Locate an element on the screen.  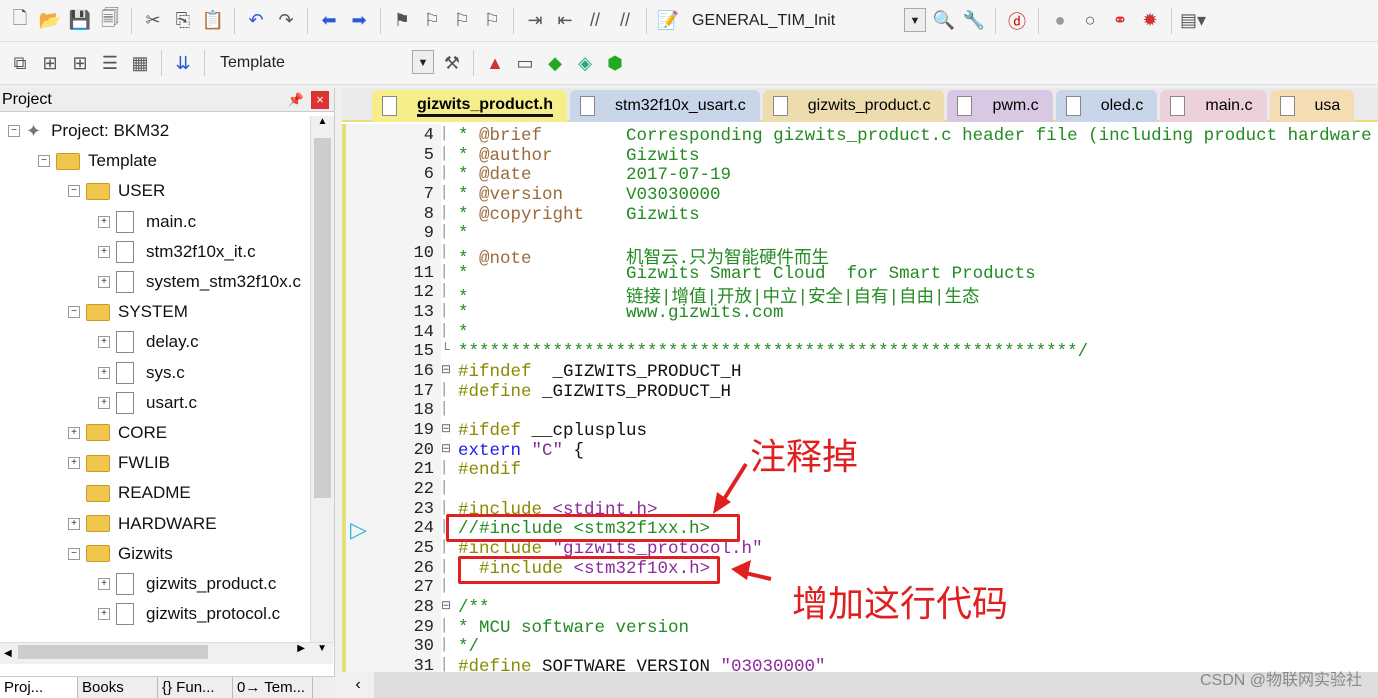
new-file-icon: 🗋 is located at coordinates (20, 20).